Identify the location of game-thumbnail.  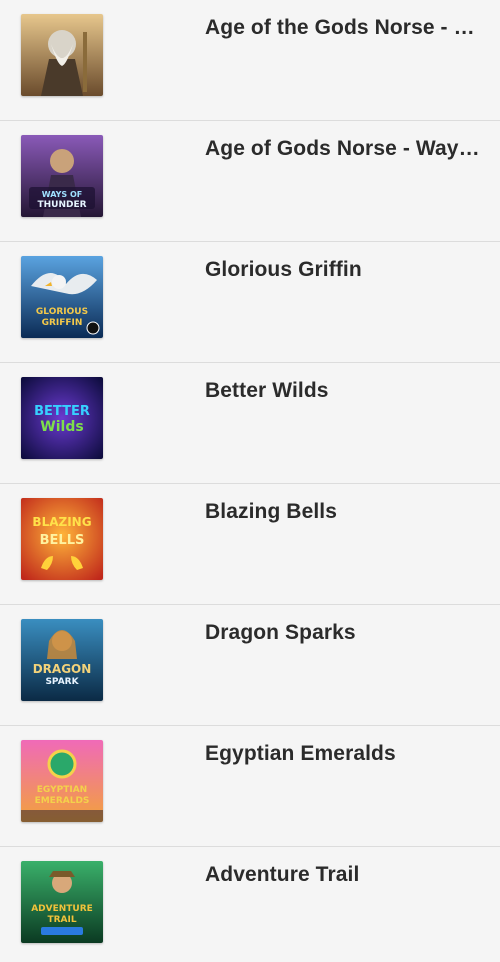
(62, 55).